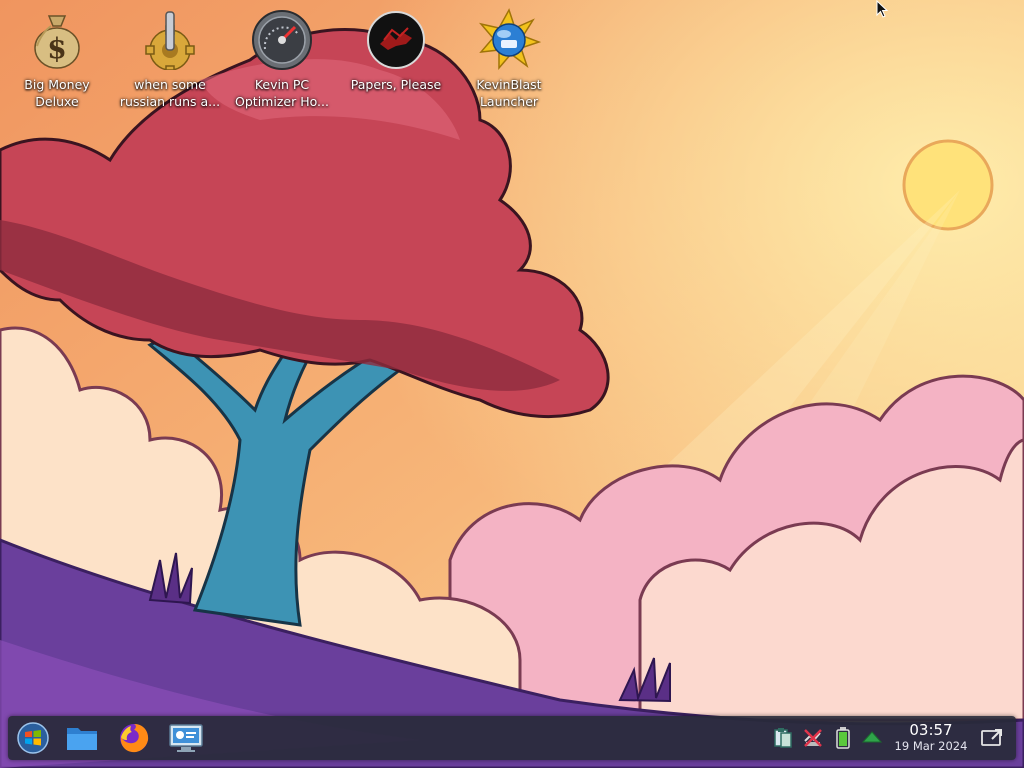  What do you see at coordinates (396, 84) in the screenshot?
I see `desktop-icon-label: Papers, Please` at bounding box center [396, 84].